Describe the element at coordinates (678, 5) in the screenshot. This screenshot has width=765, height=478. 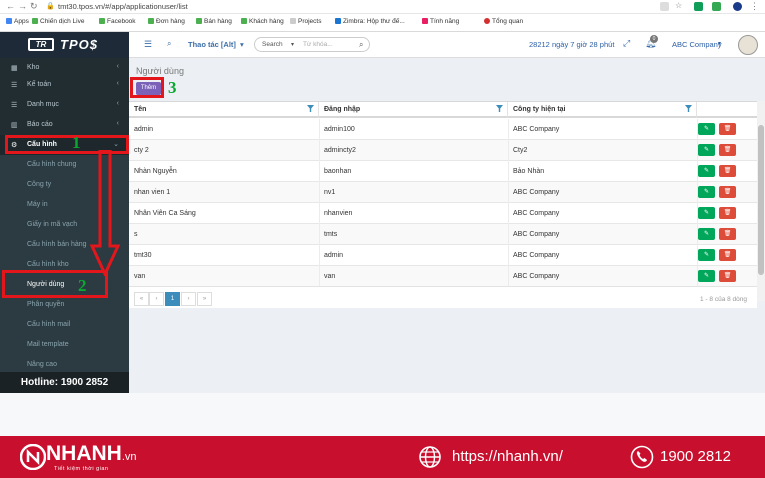
I see `star-icon: ☆` at that location.